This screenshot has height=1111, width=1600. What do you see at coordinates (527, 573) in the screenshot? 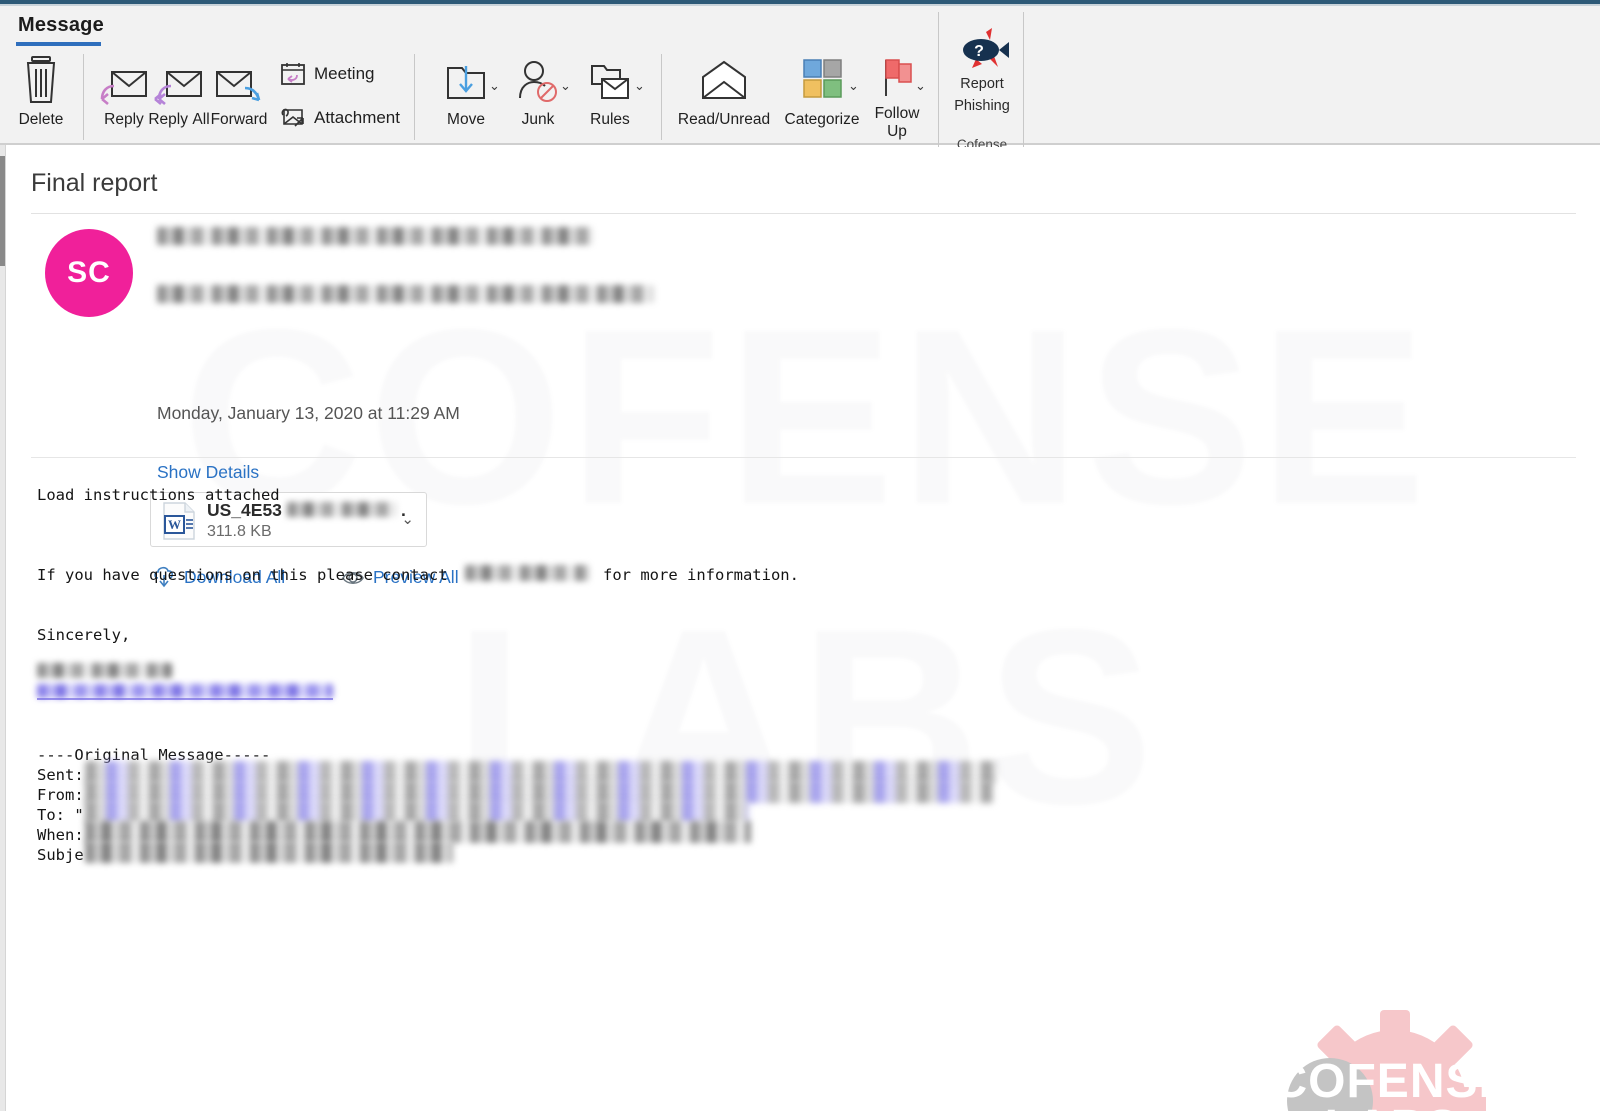
I see `contact-name-redacted` at bounding box center [527, 573].